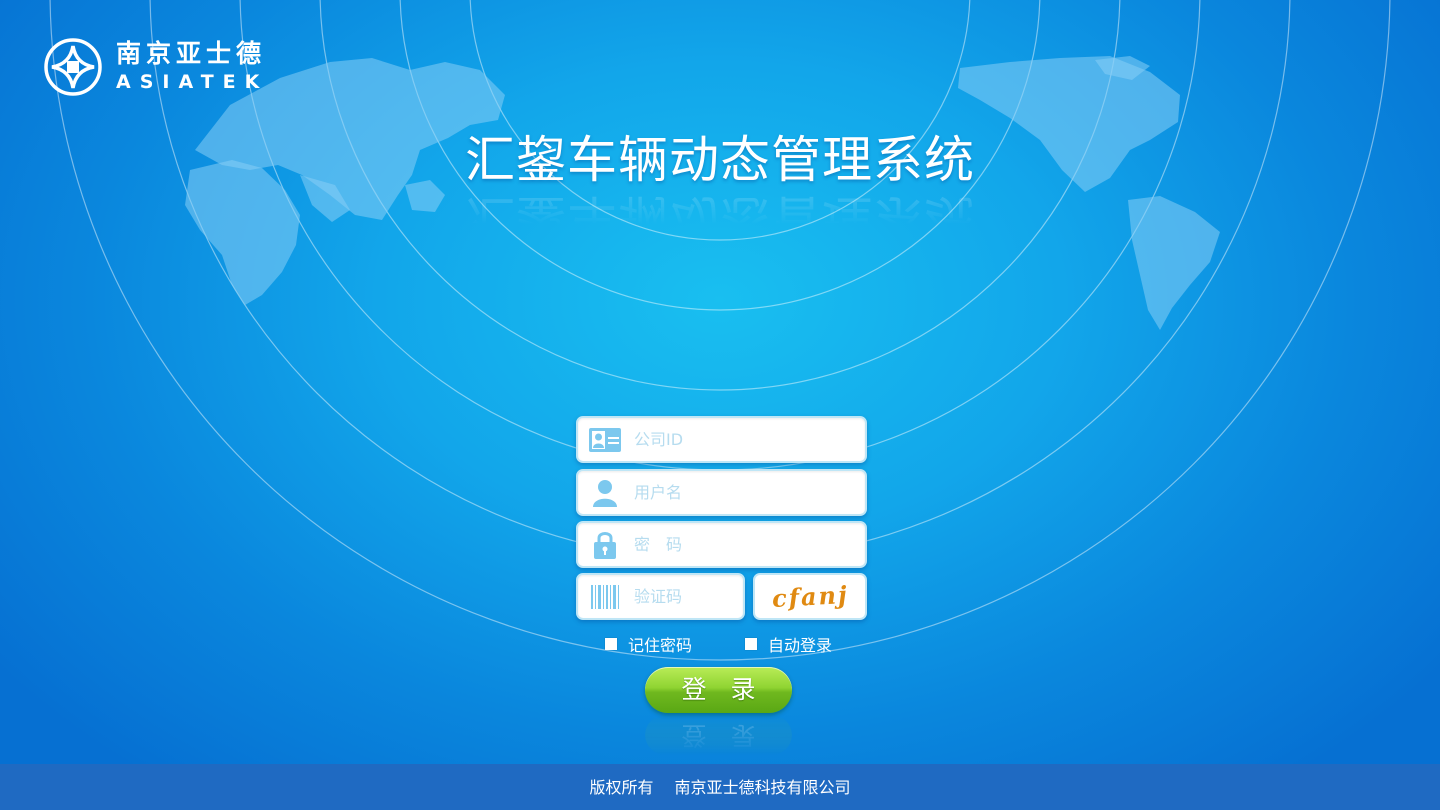 The height and width of the screenshot is (810, 1440). I want to click on footer-bar: 版权所有 南京亚士德科技有限公司, so click(720, 787).